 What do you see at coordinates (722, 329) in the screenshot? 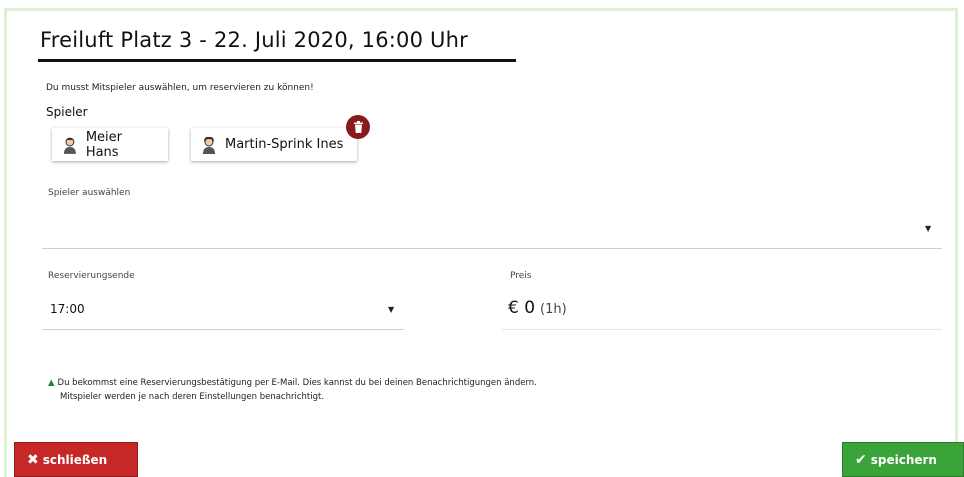
I see `price-underline` at bounding box center [722, 329].